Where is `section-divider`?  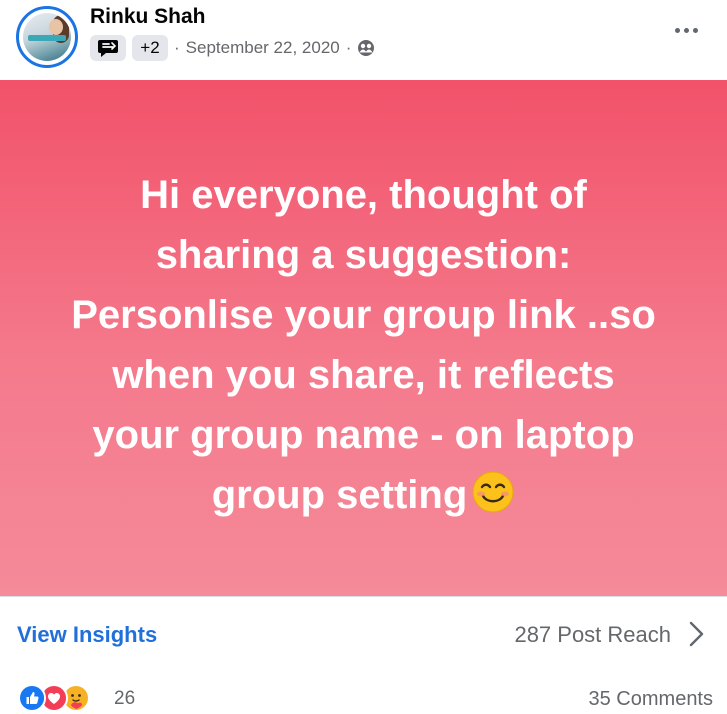 section-divider is located at coordinates (363, 596).